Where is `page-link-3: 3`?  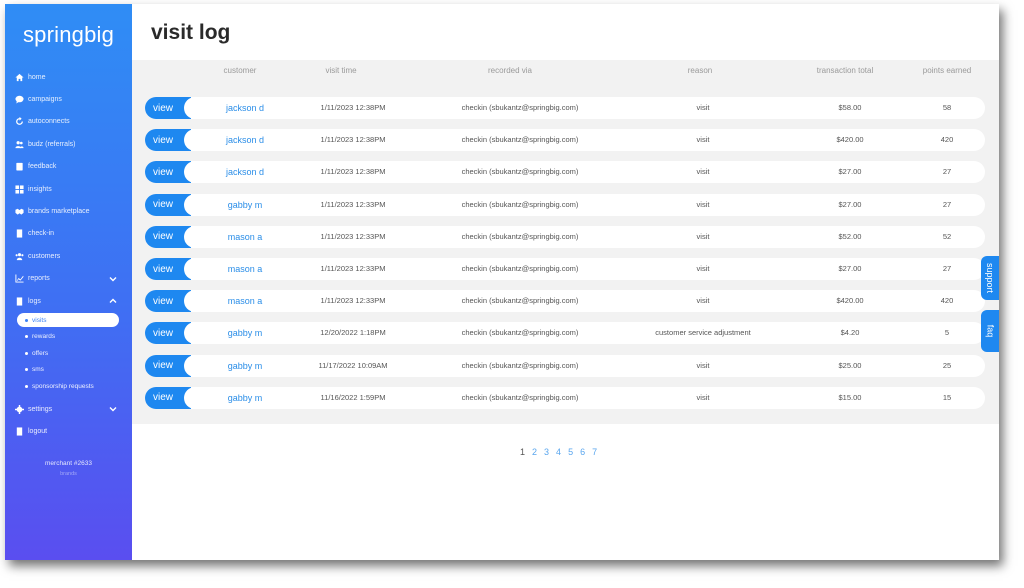 page-link-3: 3 is located at coordinates (546, 452).